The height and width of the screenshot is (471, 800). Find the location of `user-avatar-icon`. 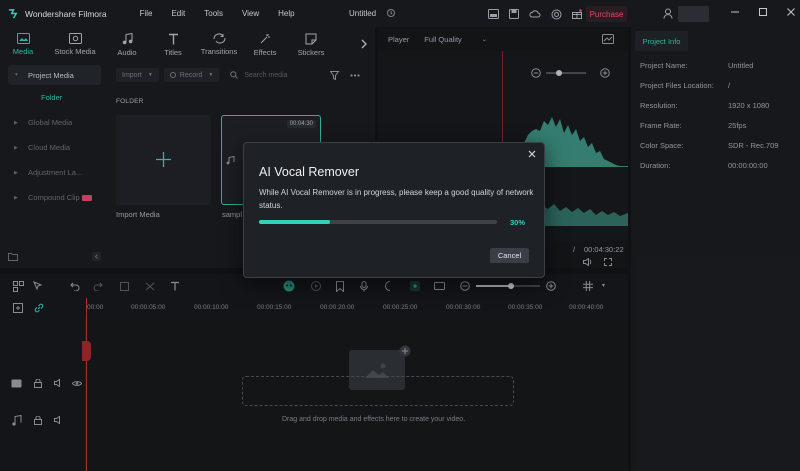

user-avatar-icon is located at coordinates (668, 13).